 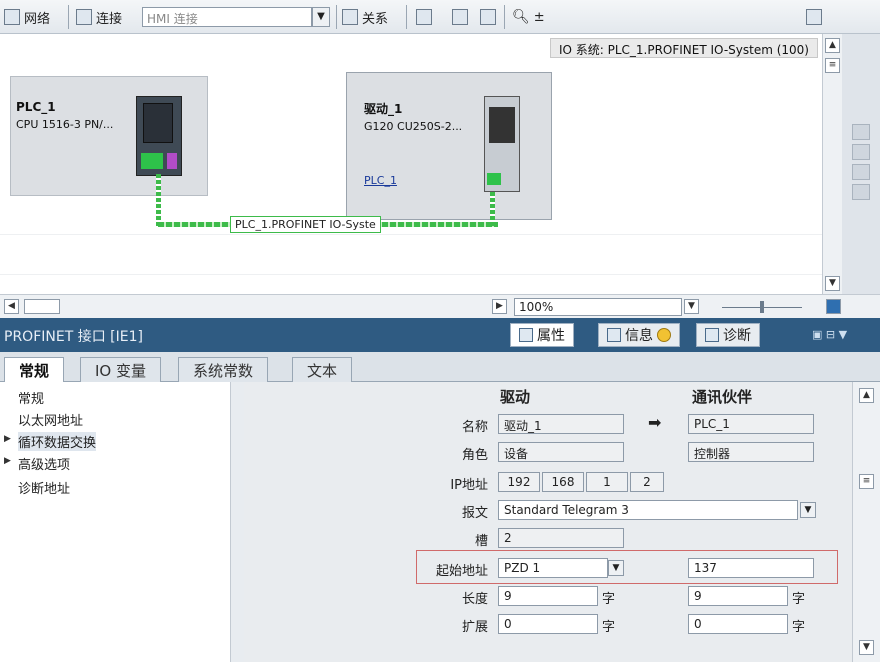 I want to click on plc-tool-button, so click(x=460, y=17).